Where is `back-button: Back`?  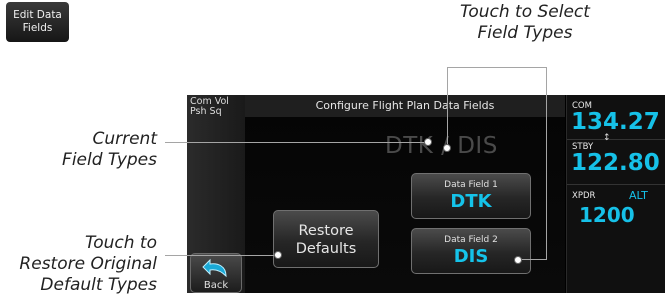 back-button: Back is located at coordinates (216, 273).